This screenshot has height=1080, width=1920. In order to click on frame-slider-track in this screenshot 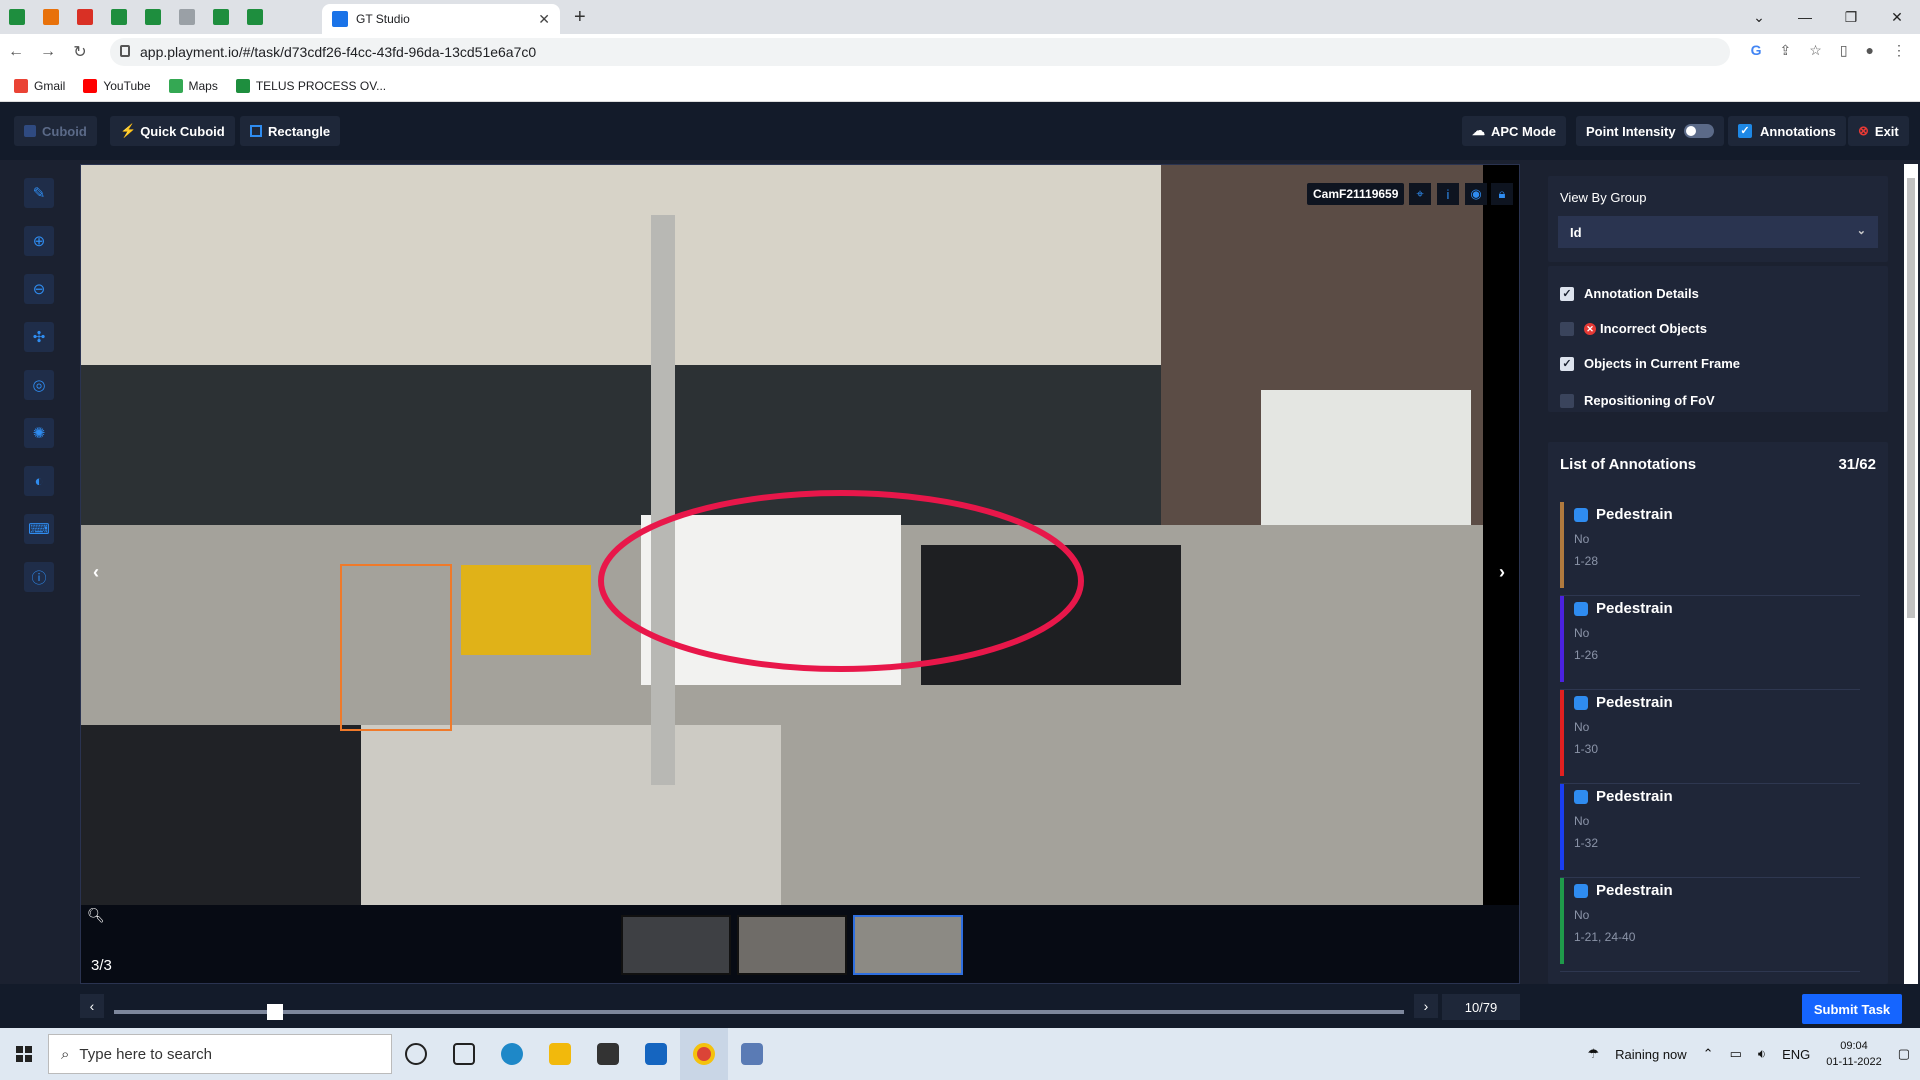, I will do `click(759, 1012)`.